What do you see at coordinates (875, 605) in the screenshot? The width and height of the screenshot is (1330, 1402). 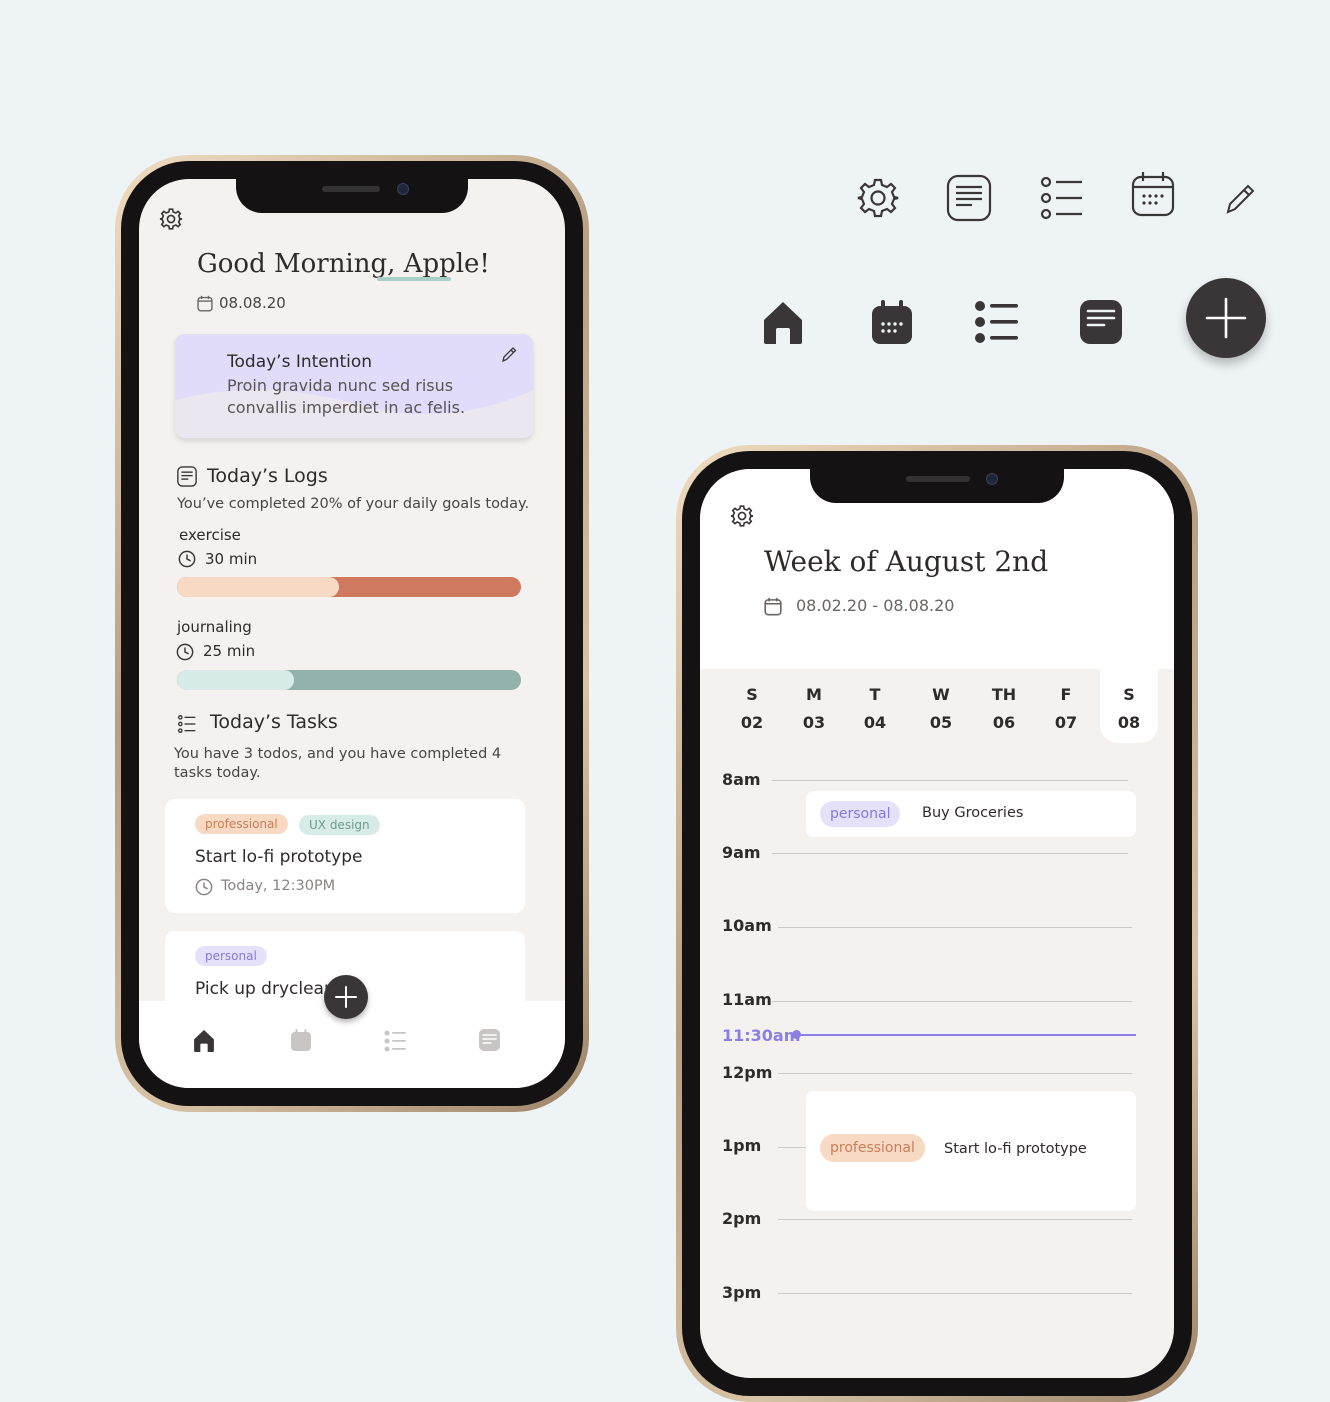 I see `week-range: 08.02.20 - 08.08.20` at bounding box center [875, 605].